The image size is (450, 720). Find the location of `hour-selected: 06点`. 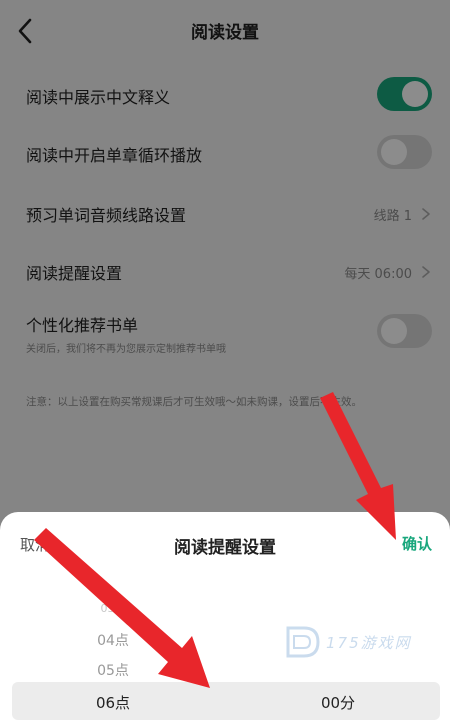

hour-selected: 06点 is located at coordinates (113, 702).